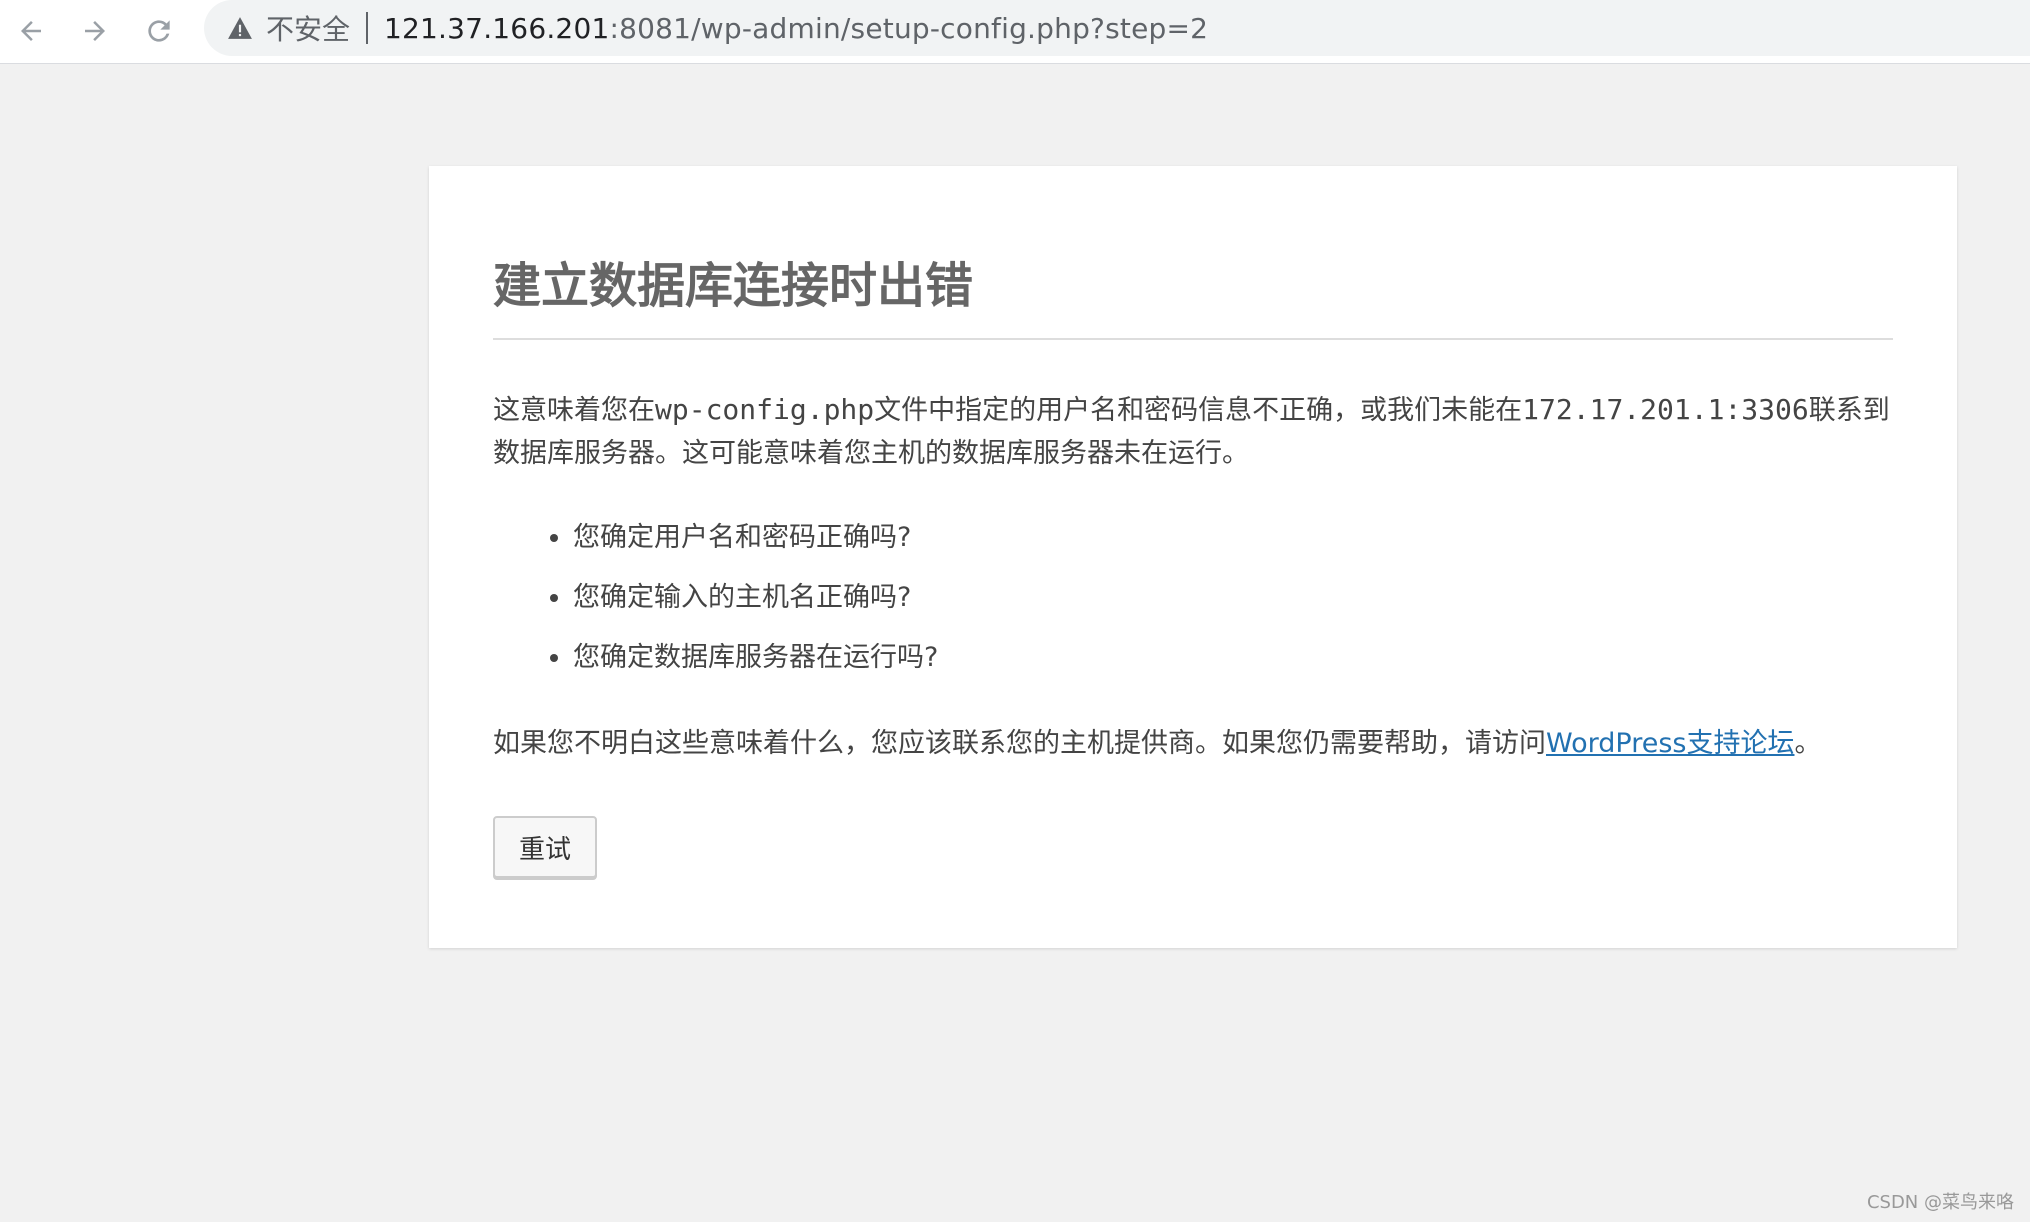 The image size is (2030, 1222). Describe the element at coordinates (1670, 743) in the screenshot. I see `support-forum-link: WordPress支持论坛` at that location.